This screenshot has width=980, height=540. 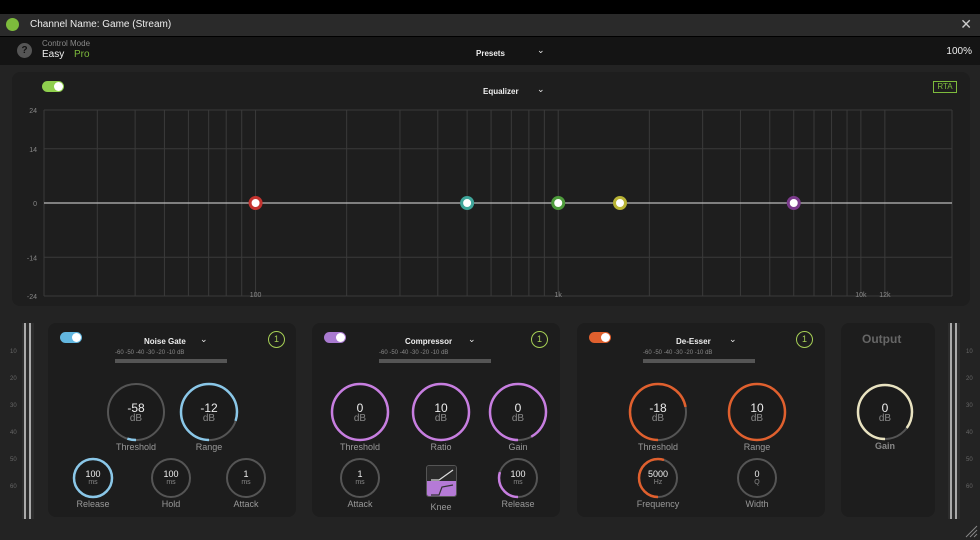 What do you see at coordinates (658, 504) in the screenshot?
I see `de-esser-frequency-label: Frequency` at bounding box center [658, 504].